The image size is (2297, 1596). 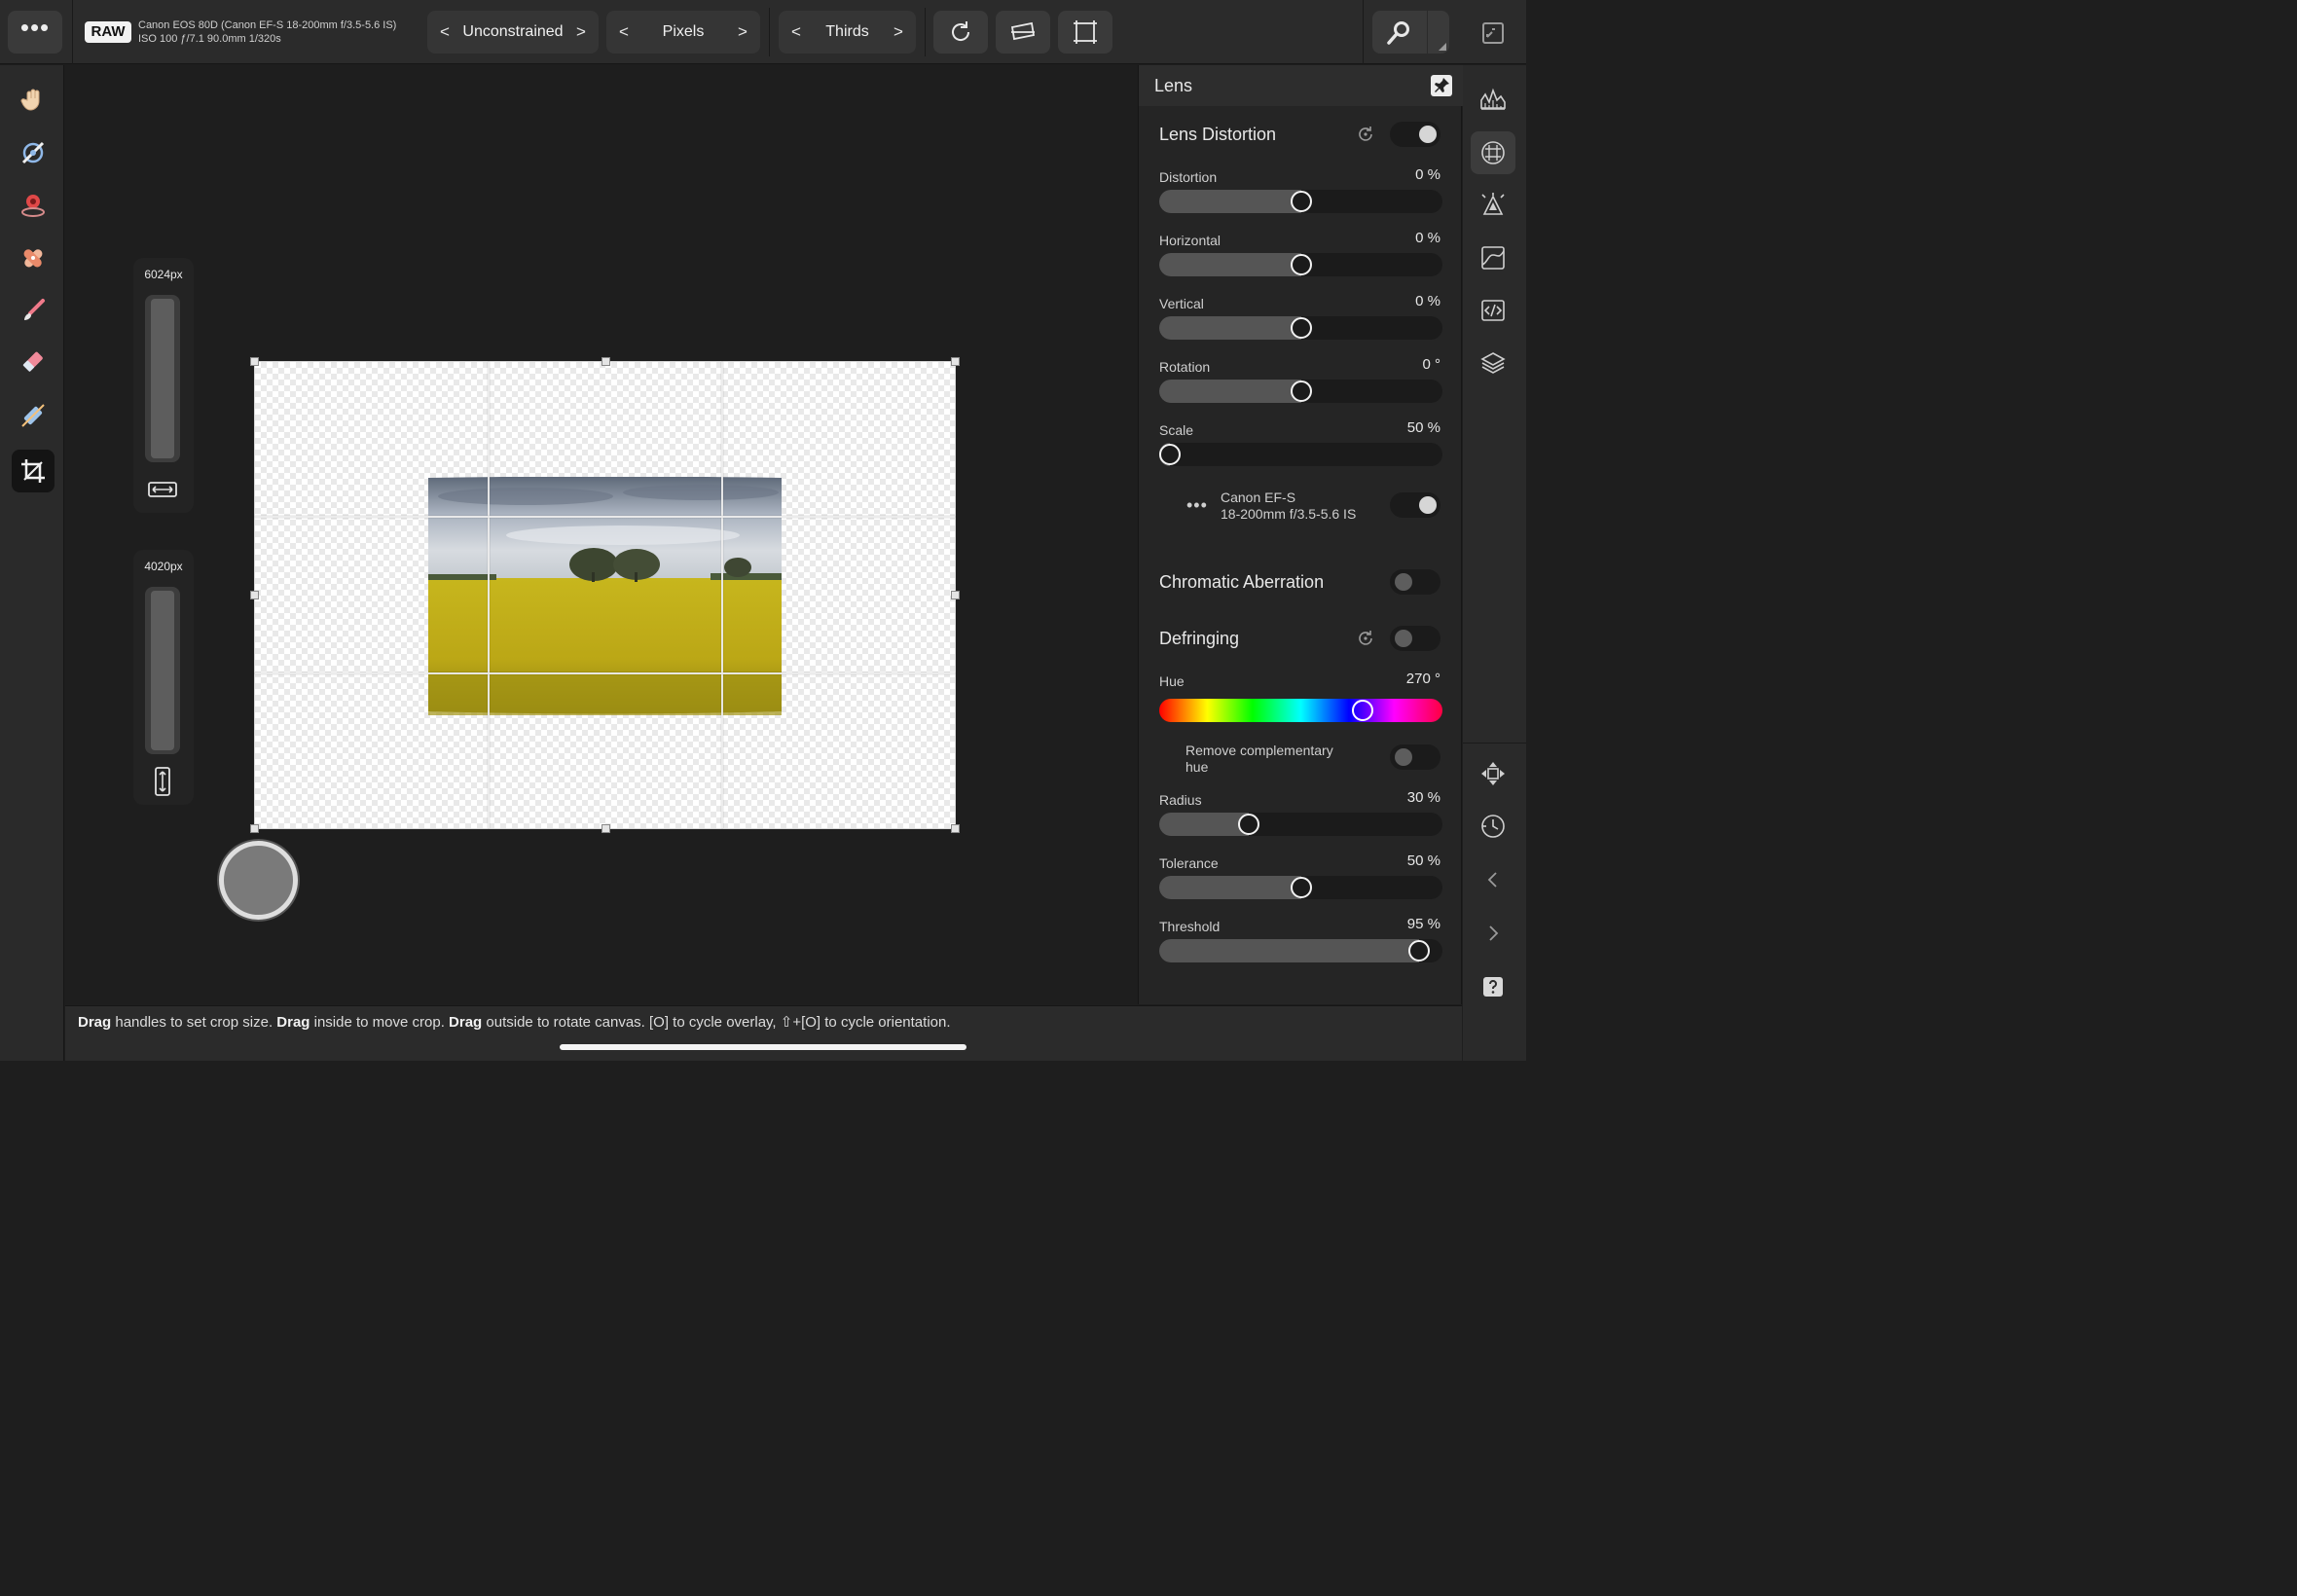 What do you see at coordinates (255, 828) in the screenshot?
I see `crop-handle-bottom-left` at bounding box center [255, 828].